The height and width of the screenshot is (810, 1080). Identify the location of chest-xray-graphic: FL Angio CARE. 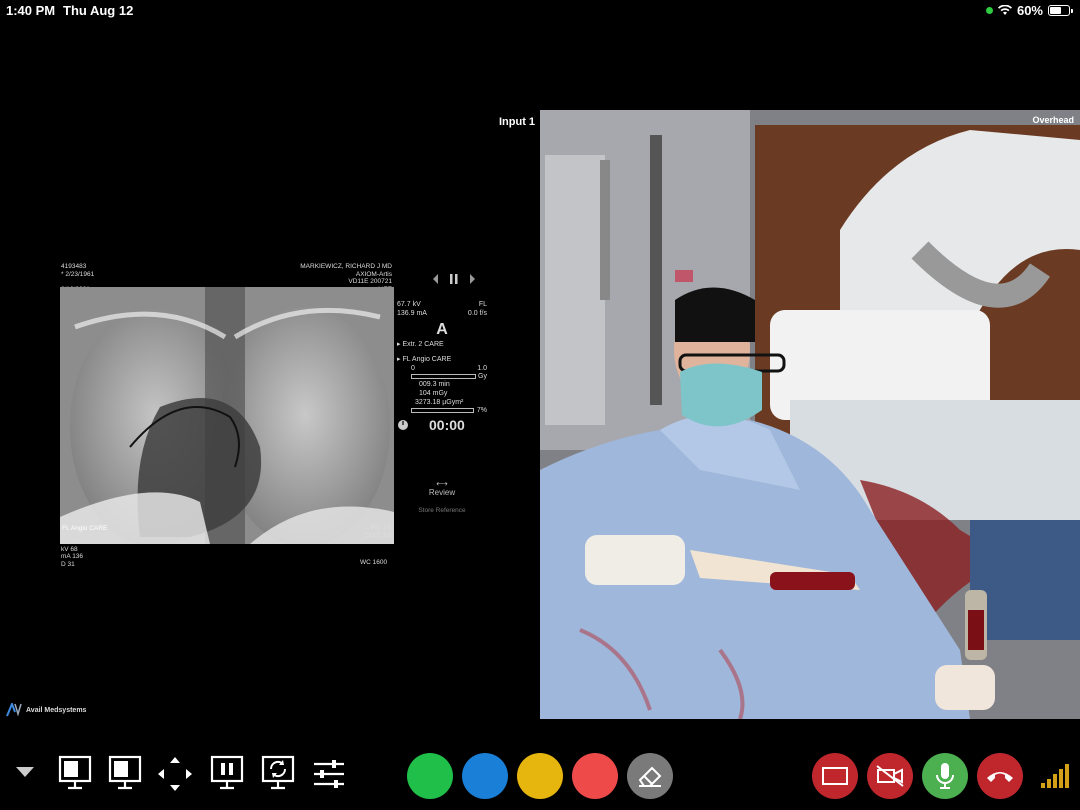
(227, 415).